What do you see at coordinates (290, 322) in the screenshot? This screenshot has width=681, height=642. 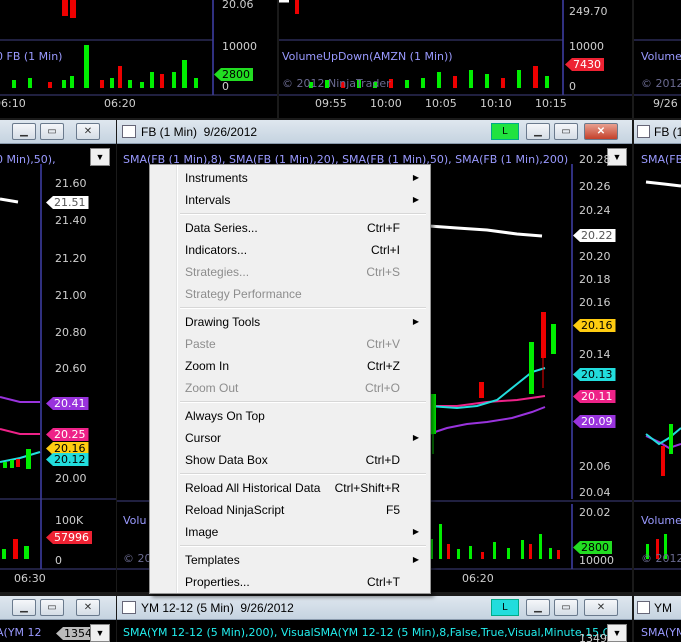 I see `menu-item-drawing-tools: Drawing Tools ▶` at bounding box center [290, 322].